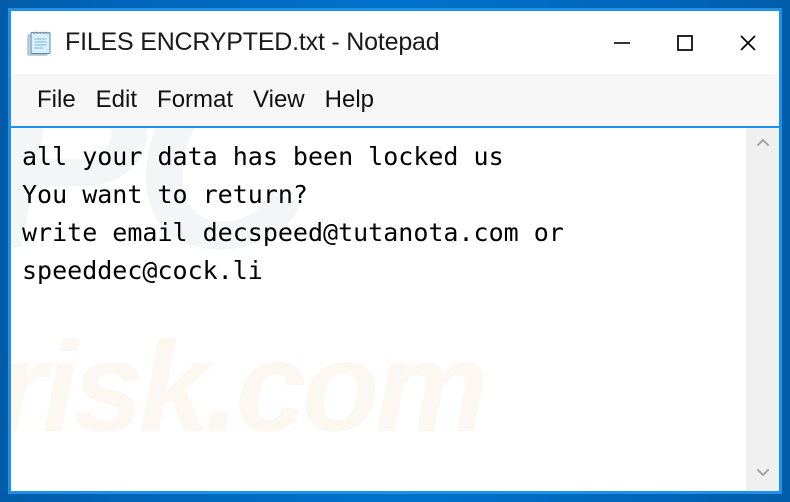  I want to click on minimize-icon, so click(622, 43).